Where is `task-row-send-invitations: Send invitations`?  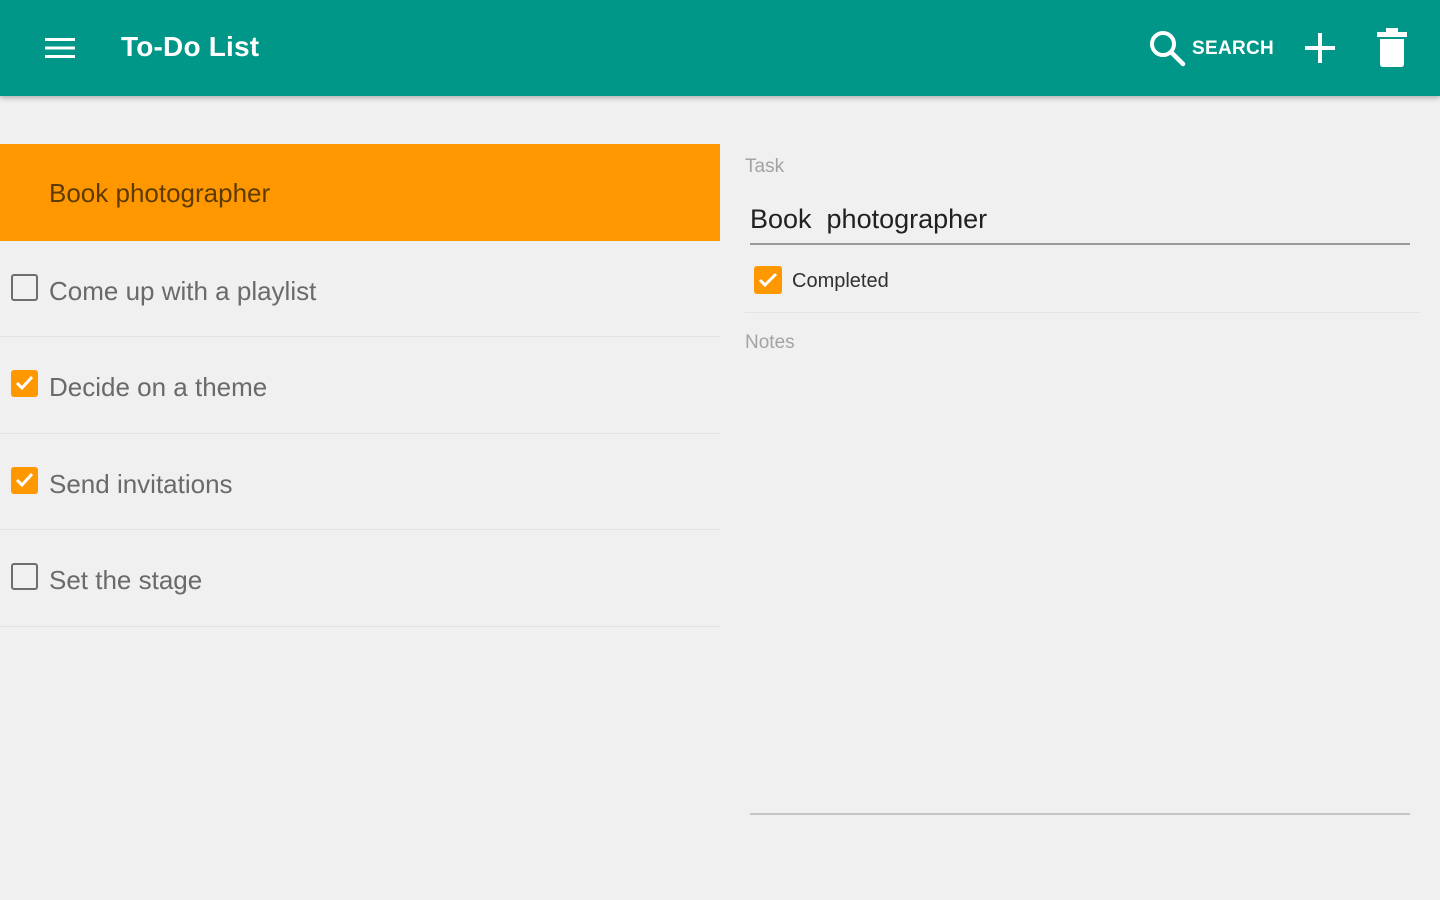 task-row-send-invitations: Send invitations is located at coordinates (360, 482).